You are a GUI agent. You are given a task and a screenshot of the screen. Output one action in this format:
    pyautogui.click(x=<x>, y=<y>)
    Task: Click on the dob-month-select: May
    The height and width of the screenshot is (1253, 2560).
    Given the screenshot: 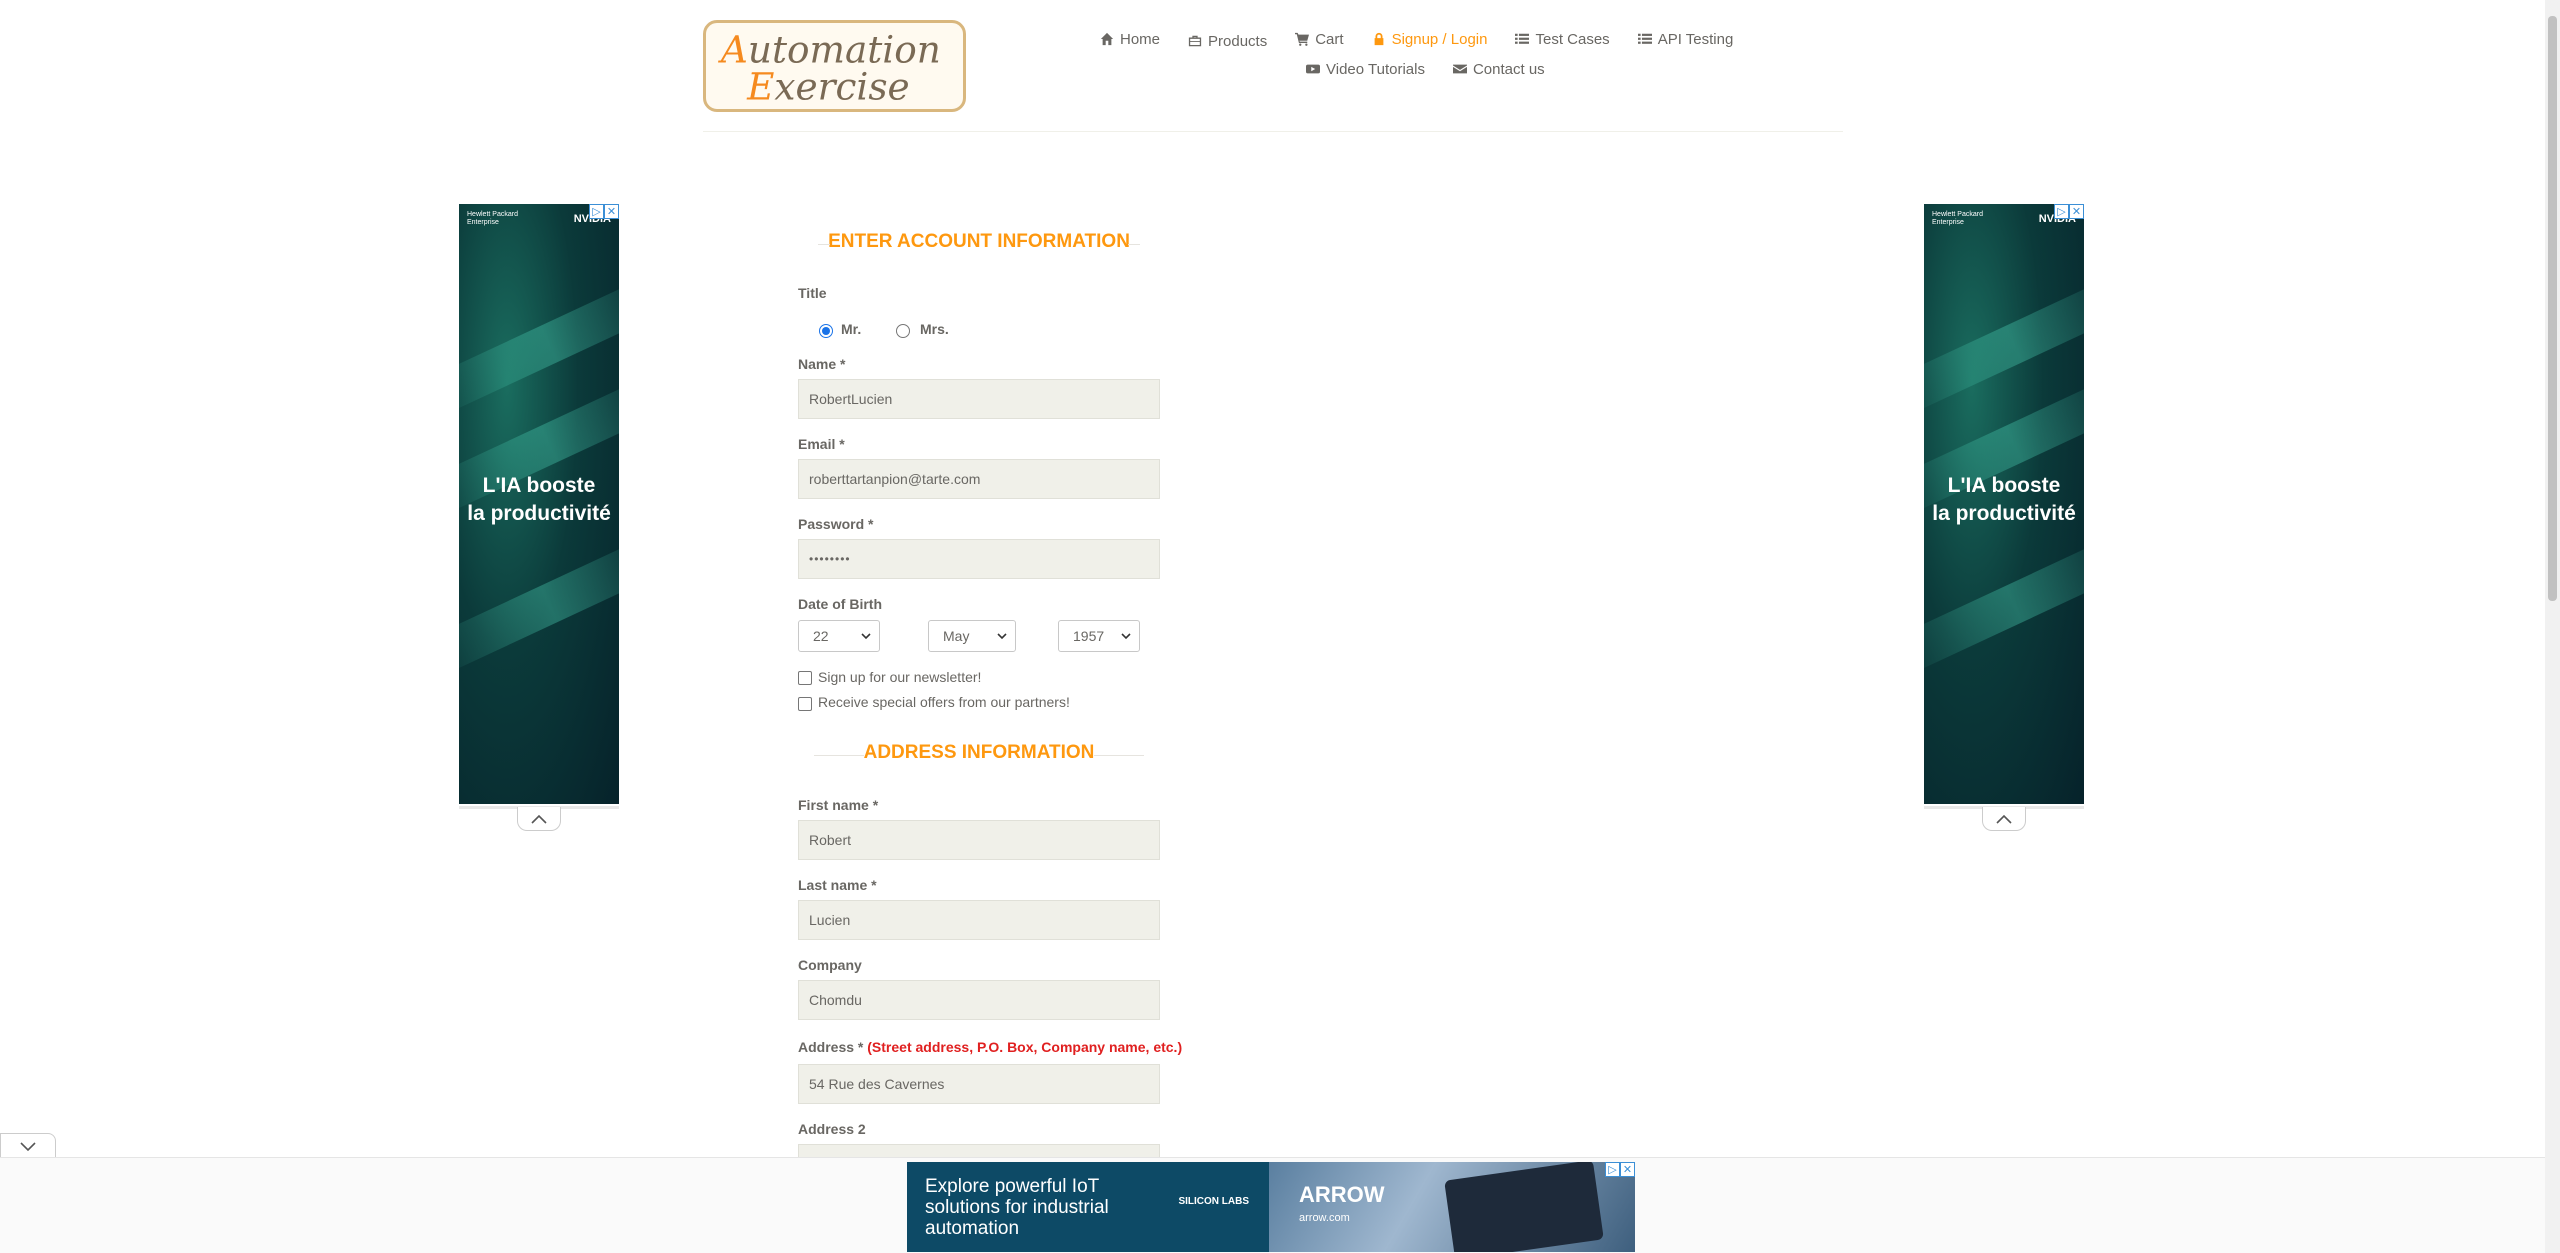 What is the action you would take?
    pyautogui.click(x=972, y=636)
    